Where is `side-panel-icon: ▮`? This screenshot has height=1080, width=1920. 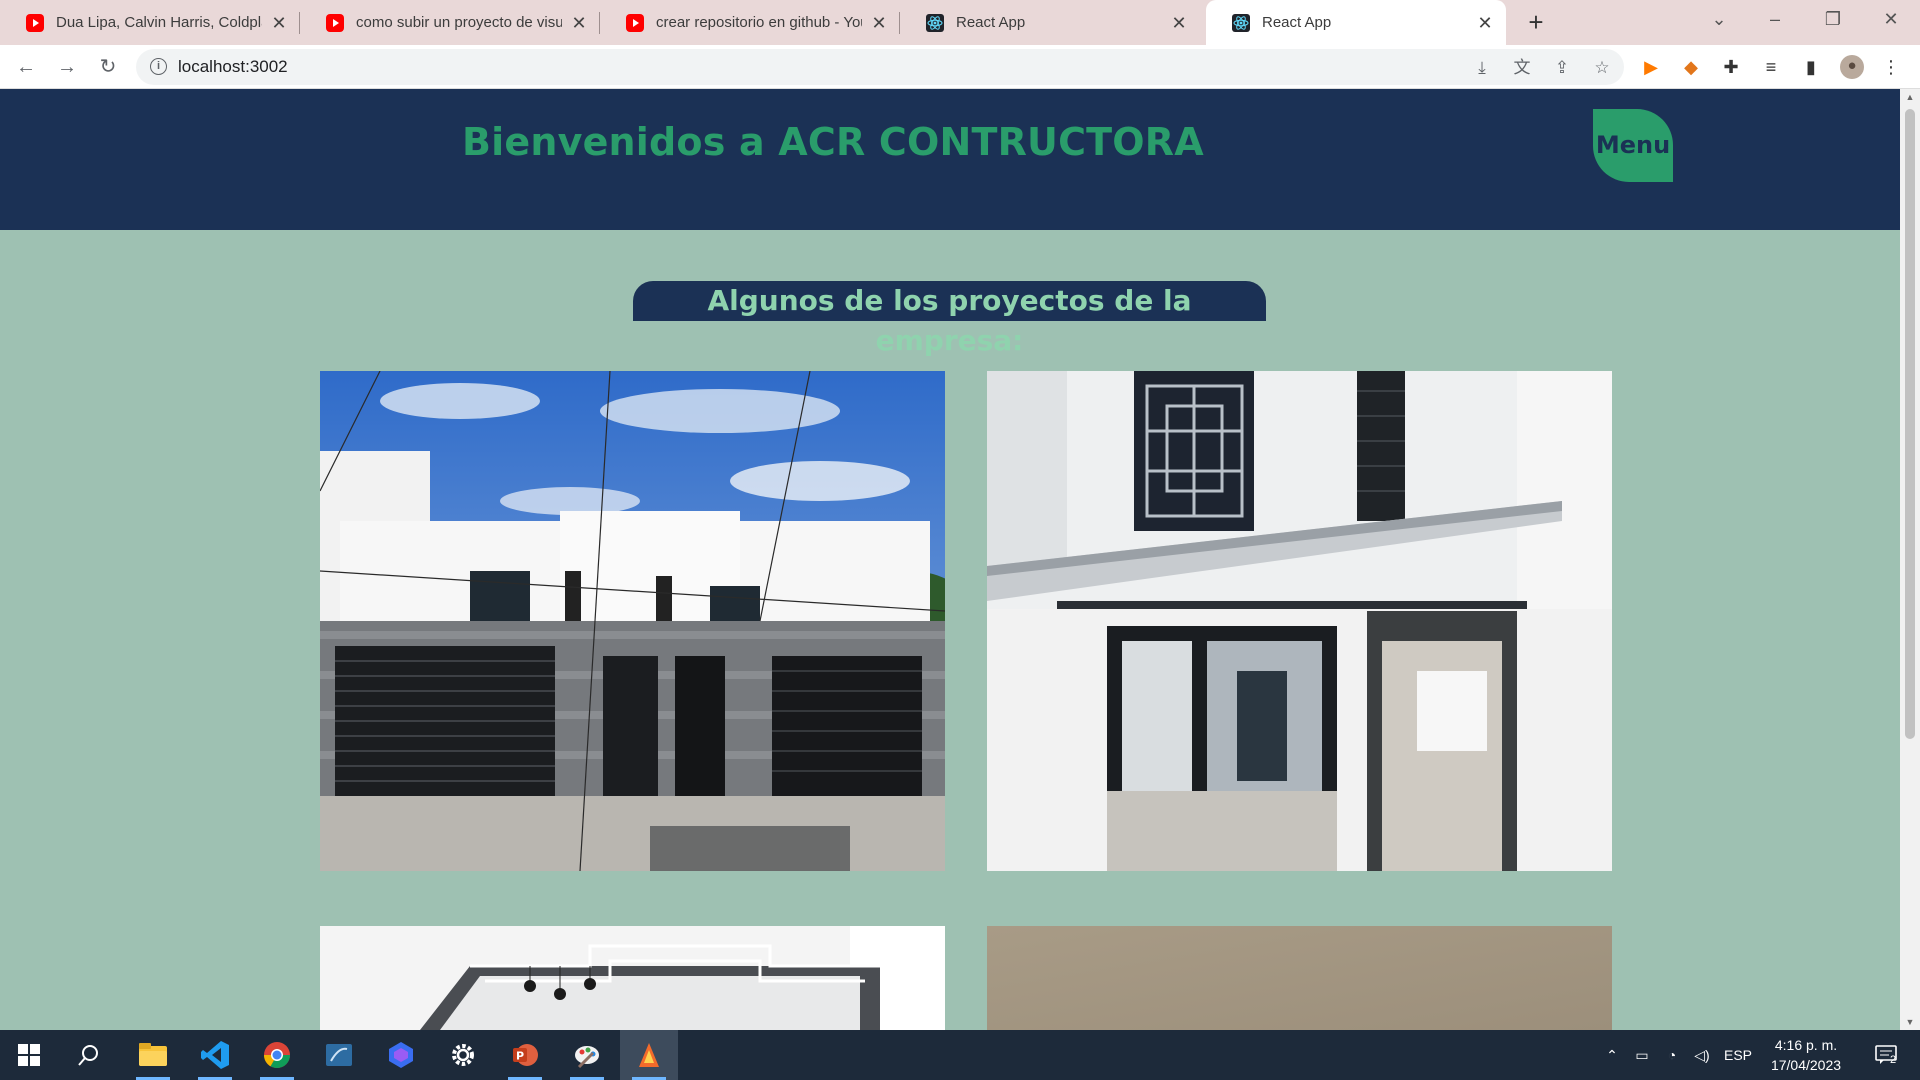
side-panel-icon: ▮ is located at coordinates (1811, 67).